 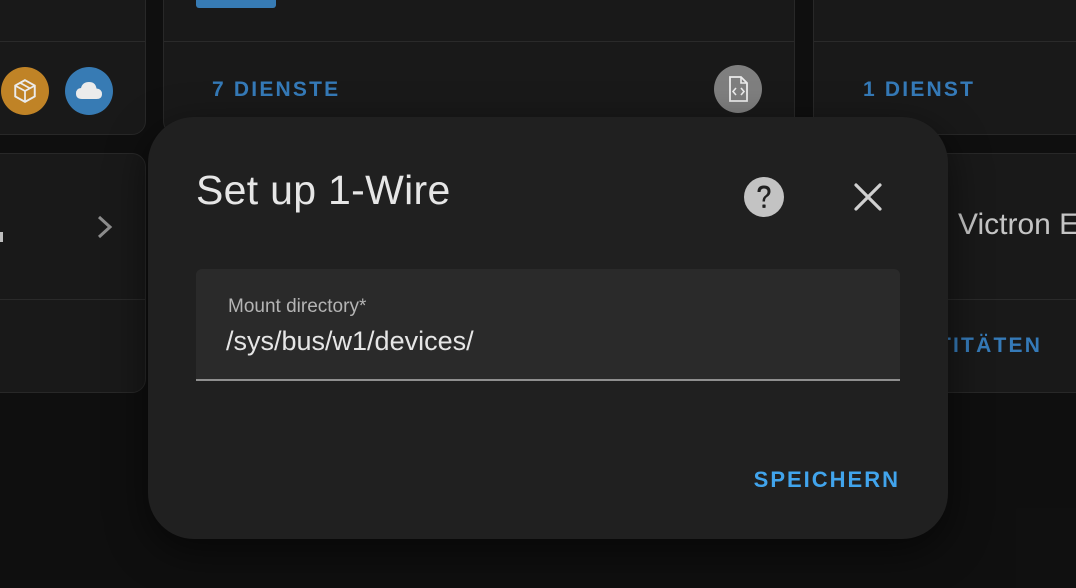 I want to click on dialog-title: Set up 1-Wire, so click(x=323, y=190).